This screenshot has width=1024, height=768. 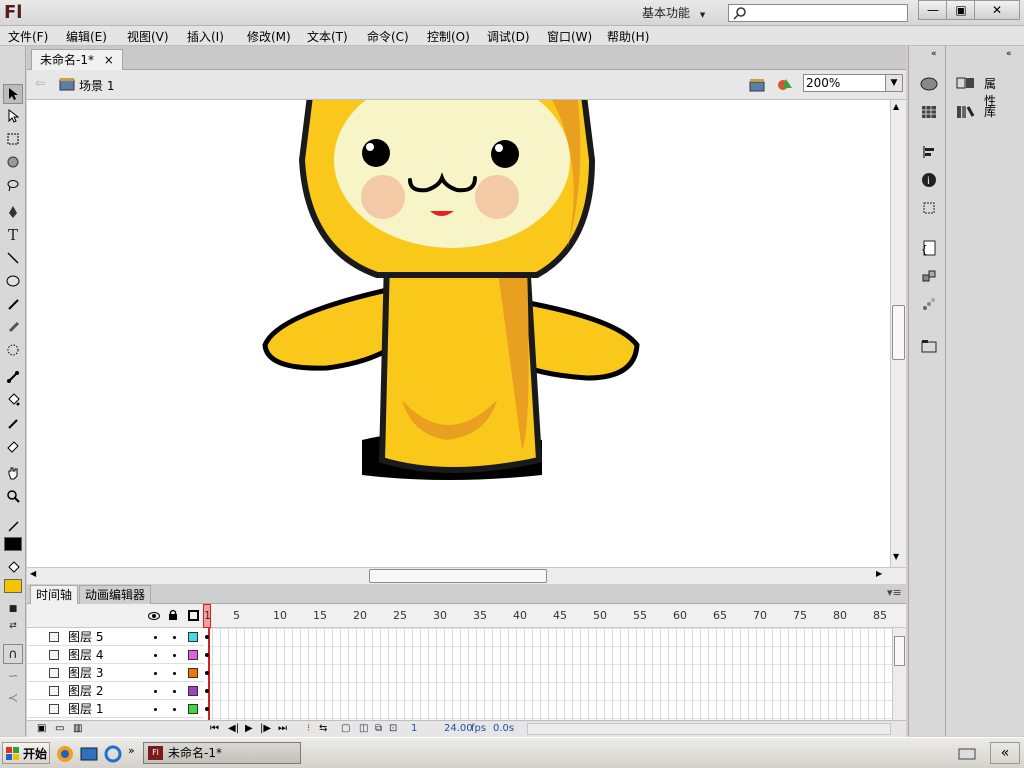 What do you see at coordinates (214, 728) in the screenshot?
I see `go-first-frame-icon: ⏮` at bounding box center [214, 728].